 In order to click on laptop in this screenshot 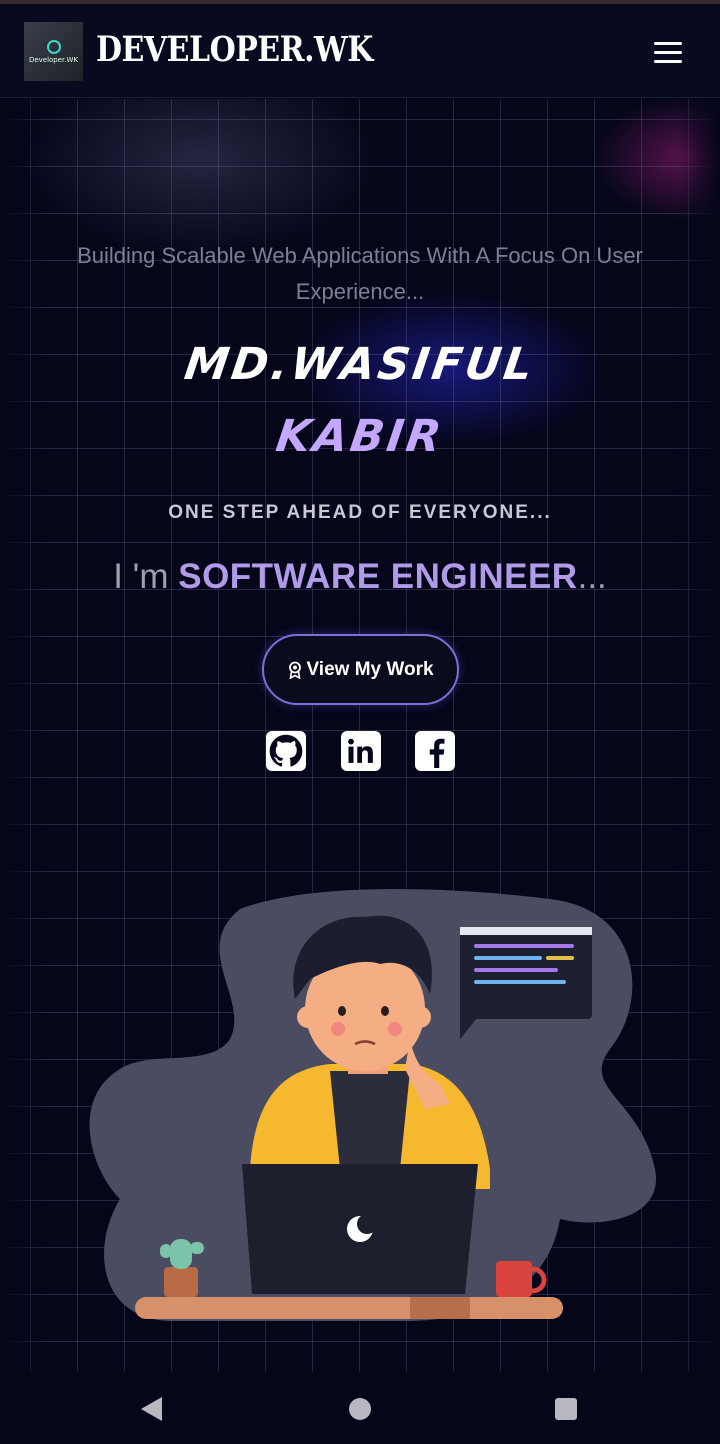, I will do `click(360, 1229)`.